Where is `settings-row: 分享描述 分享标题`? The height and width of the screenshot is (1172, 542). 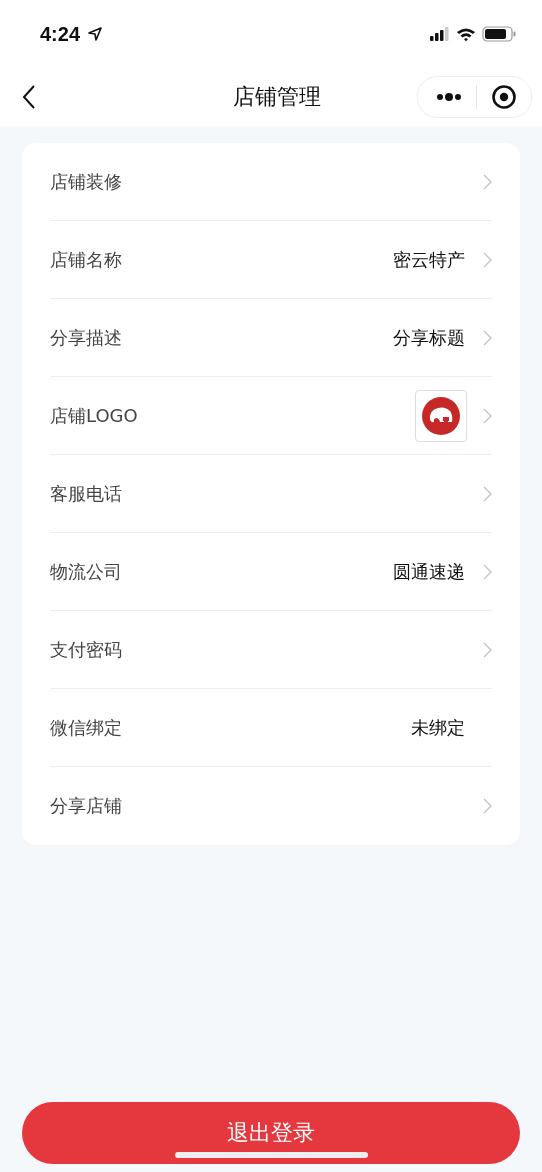
settings-row: 分享描述 分享标题 is located at coordinates (271, 338).